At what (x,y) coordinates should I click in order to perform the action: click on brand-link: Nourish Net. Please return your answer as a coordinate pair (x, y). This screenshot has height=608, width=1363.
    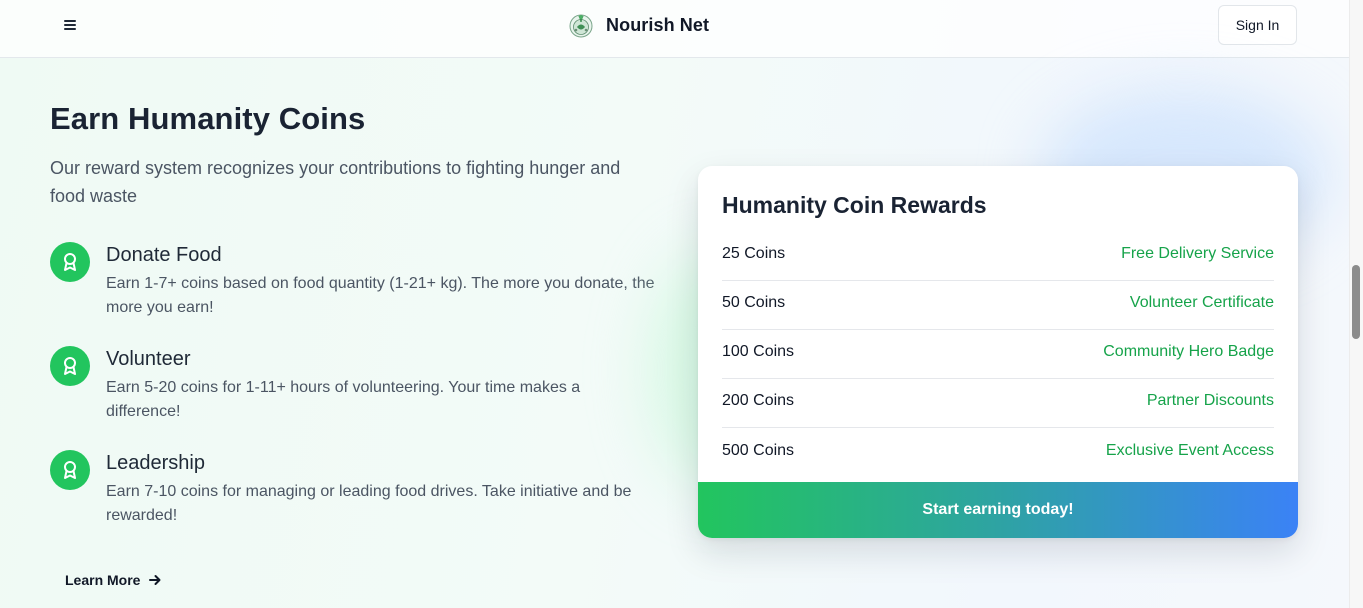
    Looking at the image, I should click on (638, 25).